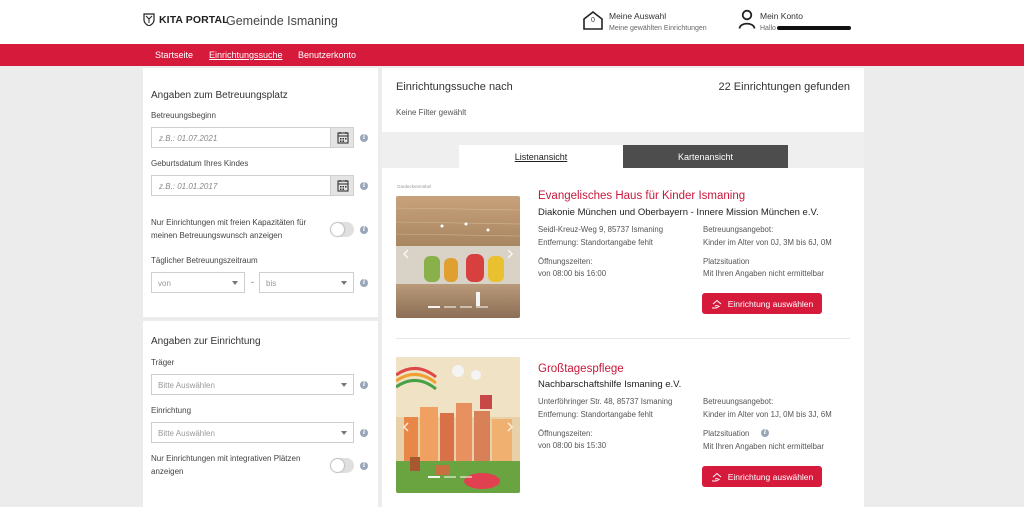  What do you see at coordinates (252, 384) in the screenshot?
I see `carrier-select: Bitte Auswählen` at bounding box center [252, 384].